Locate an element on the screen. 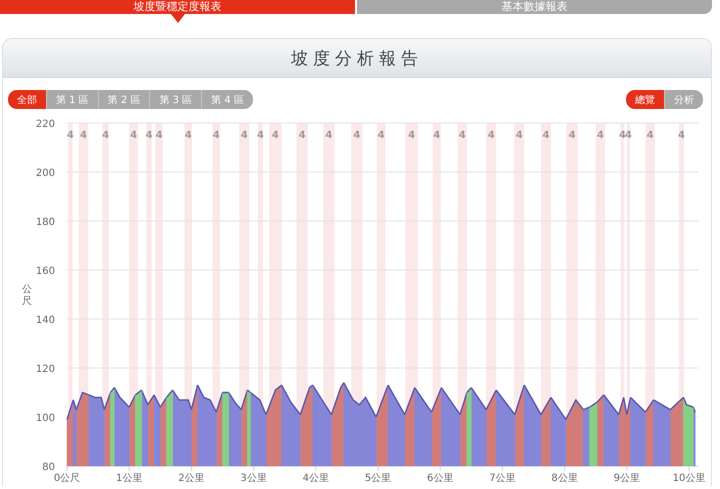 Image resolution: width=720 pixels, height=489 pixels. axis-tick-label: 0公尺 is located at coordinates (67, 478).